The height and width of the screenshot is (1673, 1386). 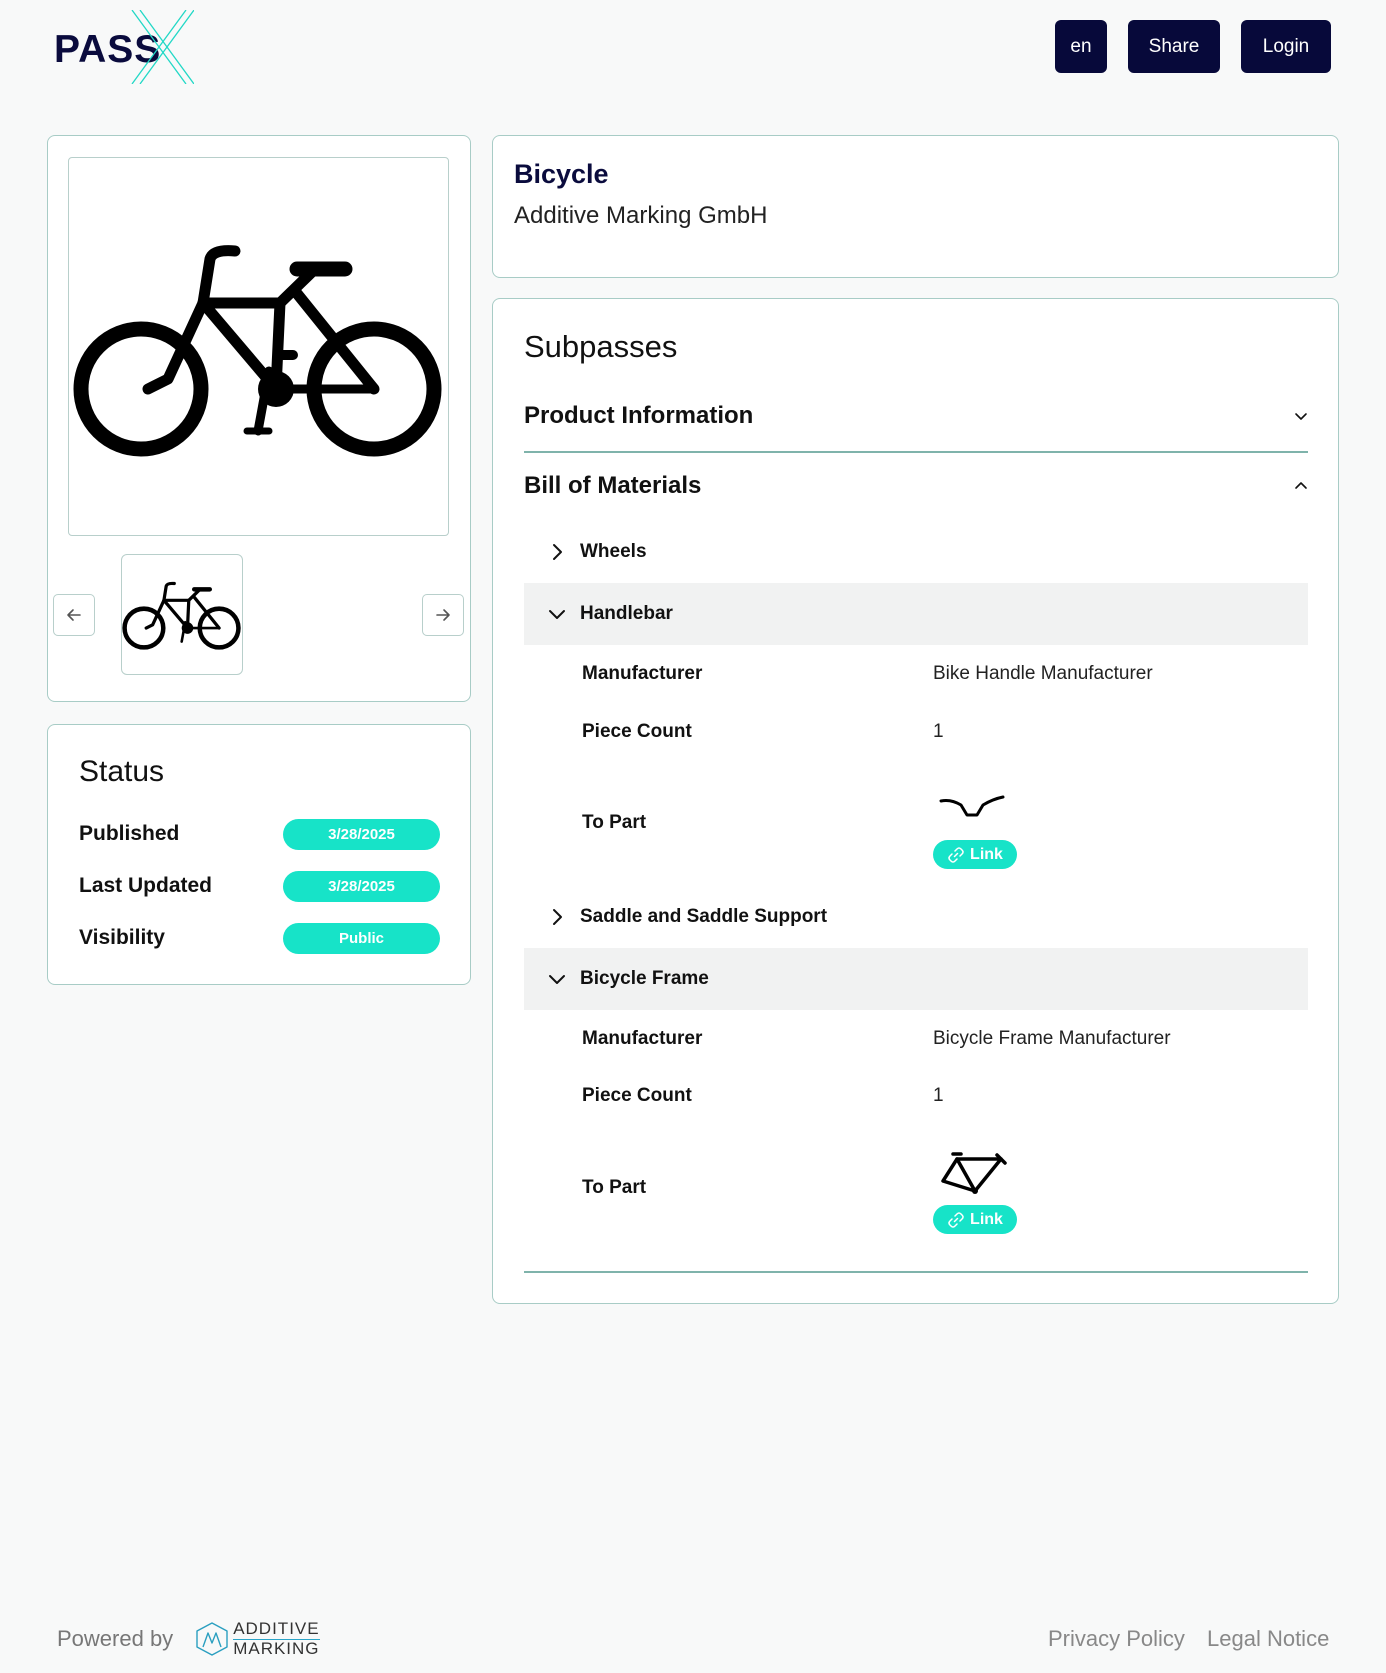 I want to click on arrow-left-icon, so click(x=74, y=615).